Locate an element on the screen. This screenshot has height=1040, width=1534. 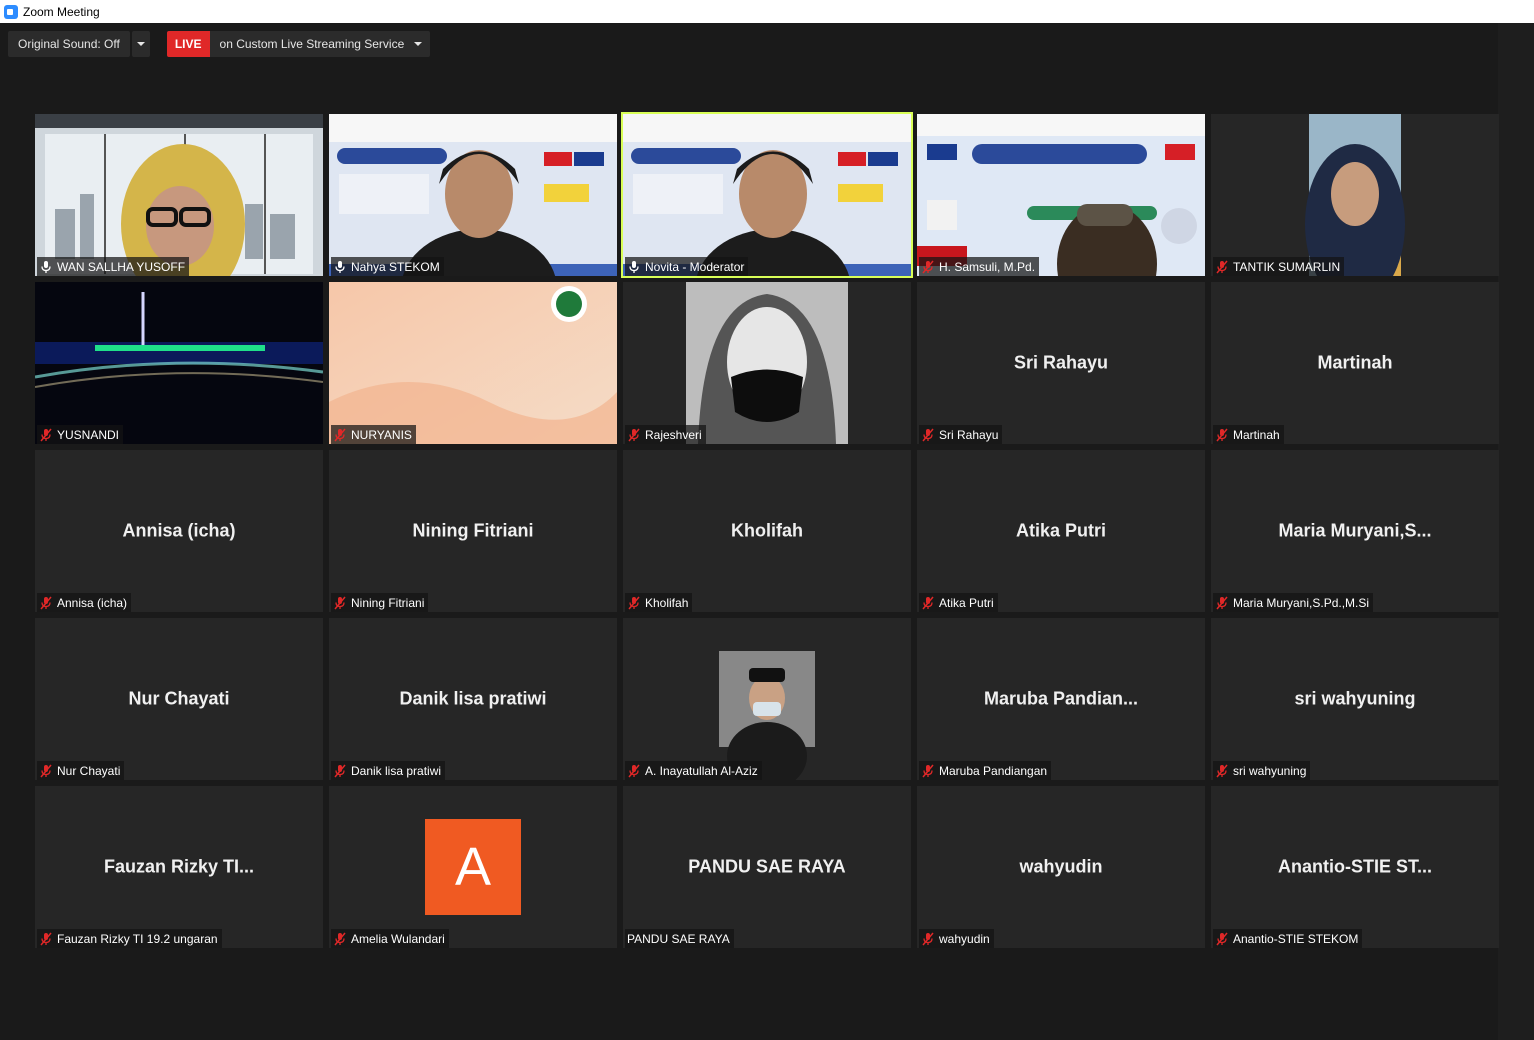
participant-name-label: Martinah is located at coordinates (1248, 434).